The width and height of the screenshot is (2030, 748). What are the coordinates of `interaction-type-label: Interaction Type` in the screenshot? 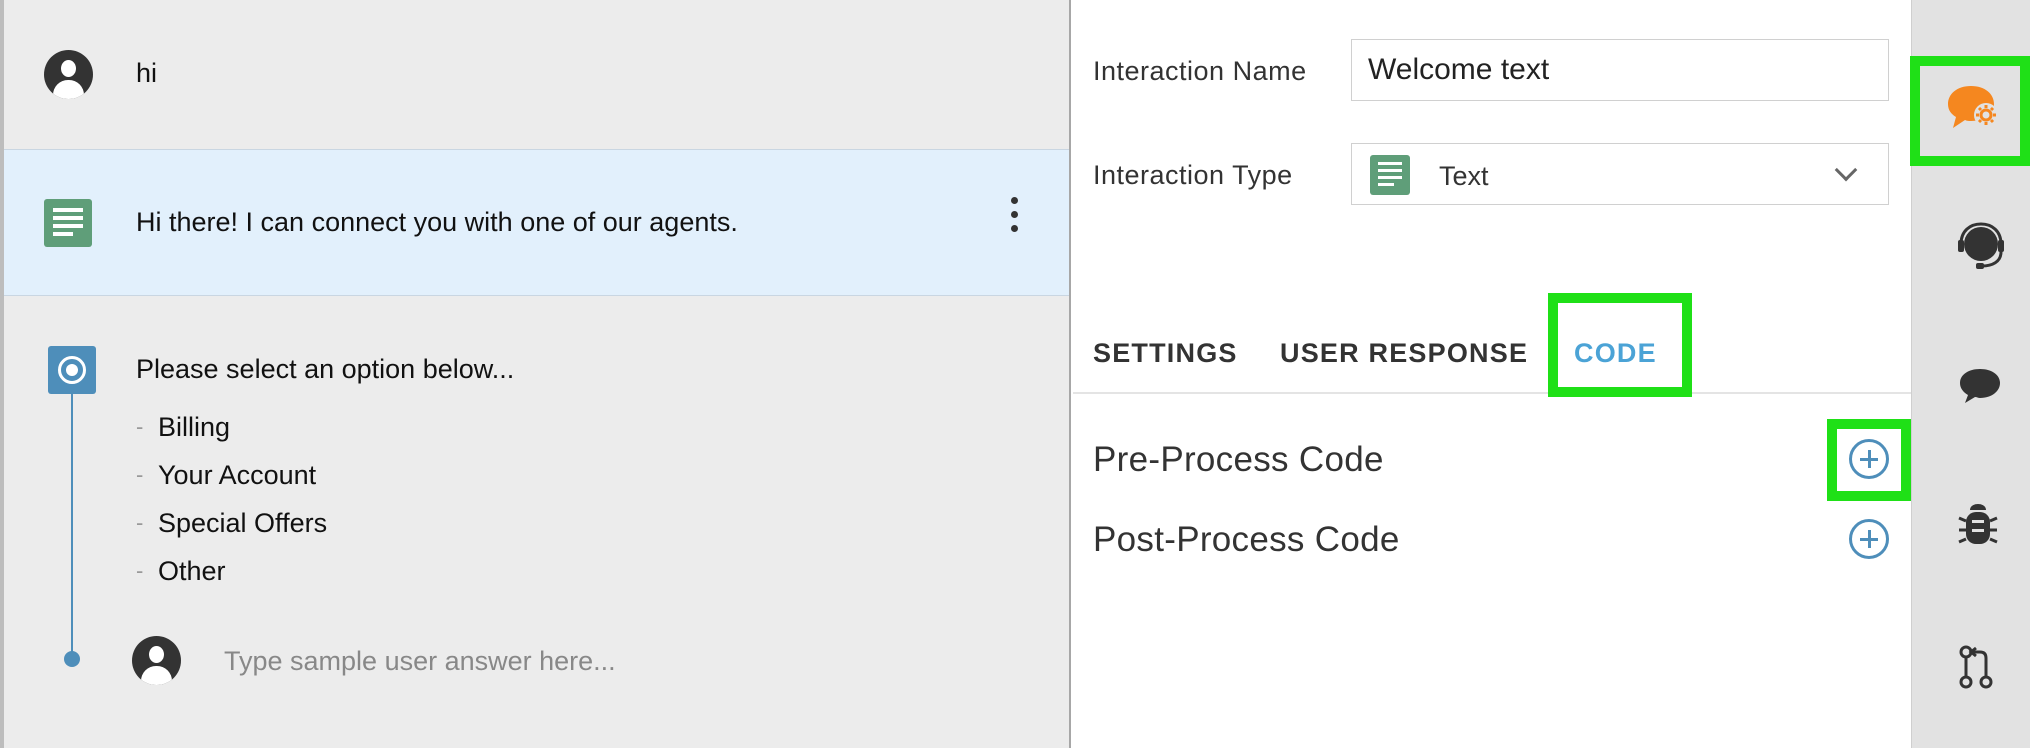 It's located at (1193, 175).